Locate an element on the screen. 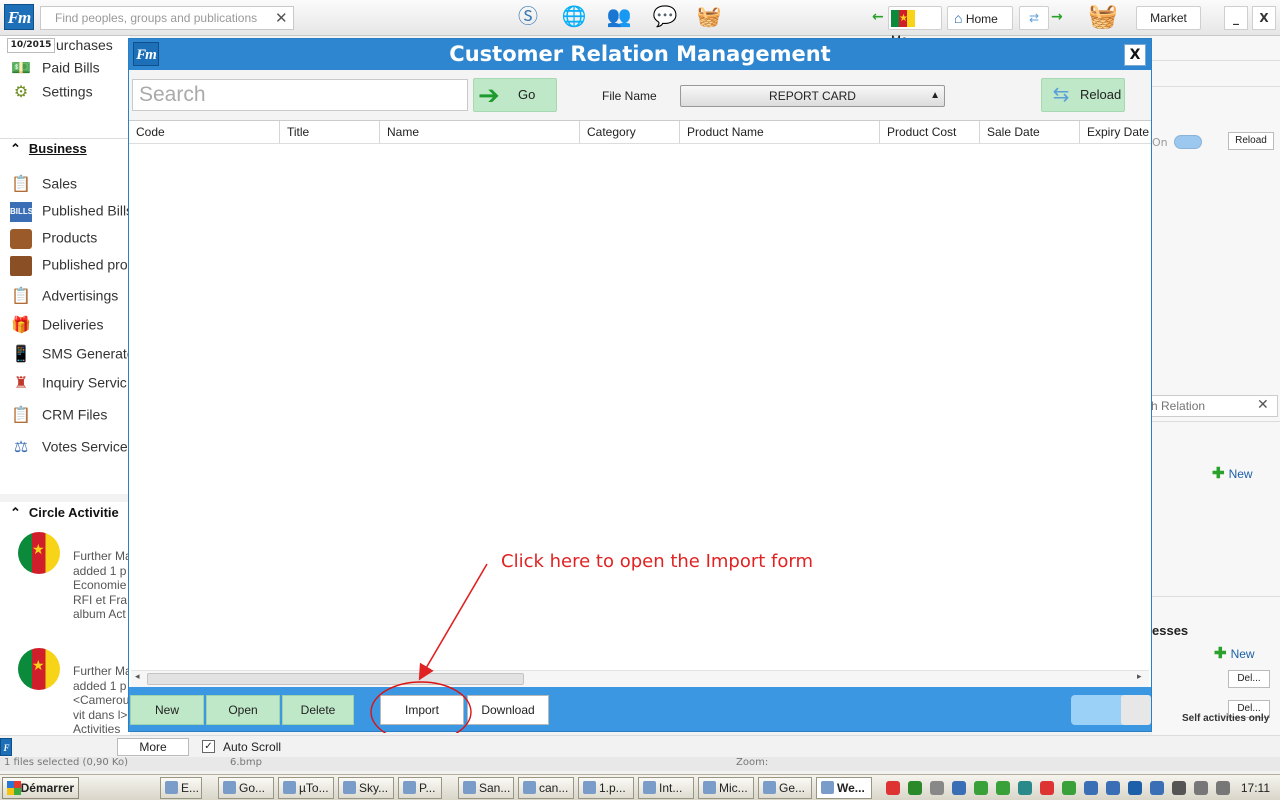 The image size is (1280, 800). annotation-overlay is located at coordinates (429, 648).